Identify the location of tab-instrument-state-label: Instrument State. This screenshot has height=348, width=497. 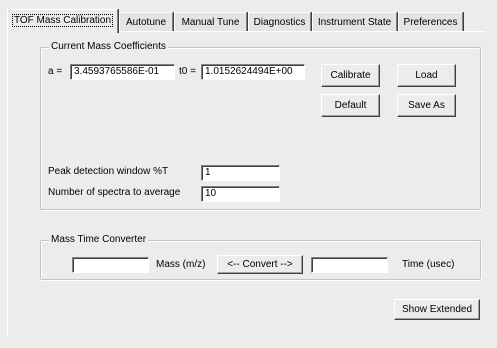
(354, 22).